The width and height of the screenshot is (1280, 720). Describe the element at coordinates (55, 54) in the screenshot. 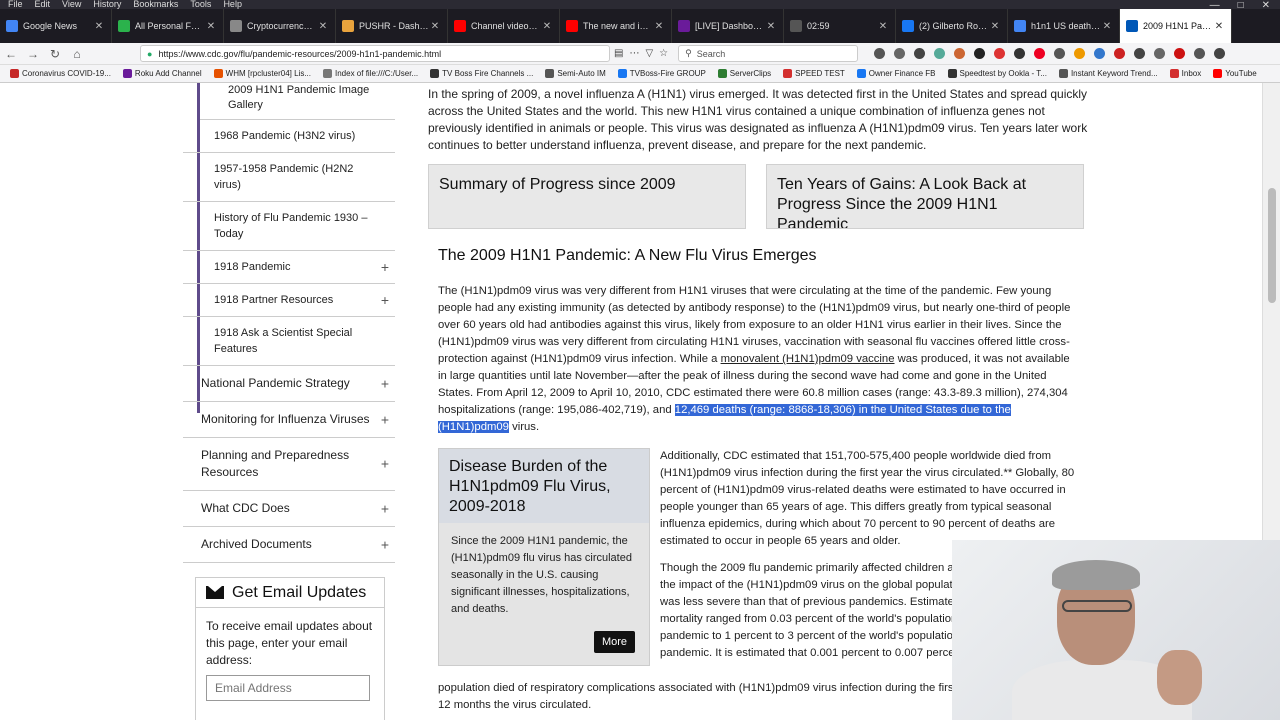

I see `reload-icon: ↻` at that location.